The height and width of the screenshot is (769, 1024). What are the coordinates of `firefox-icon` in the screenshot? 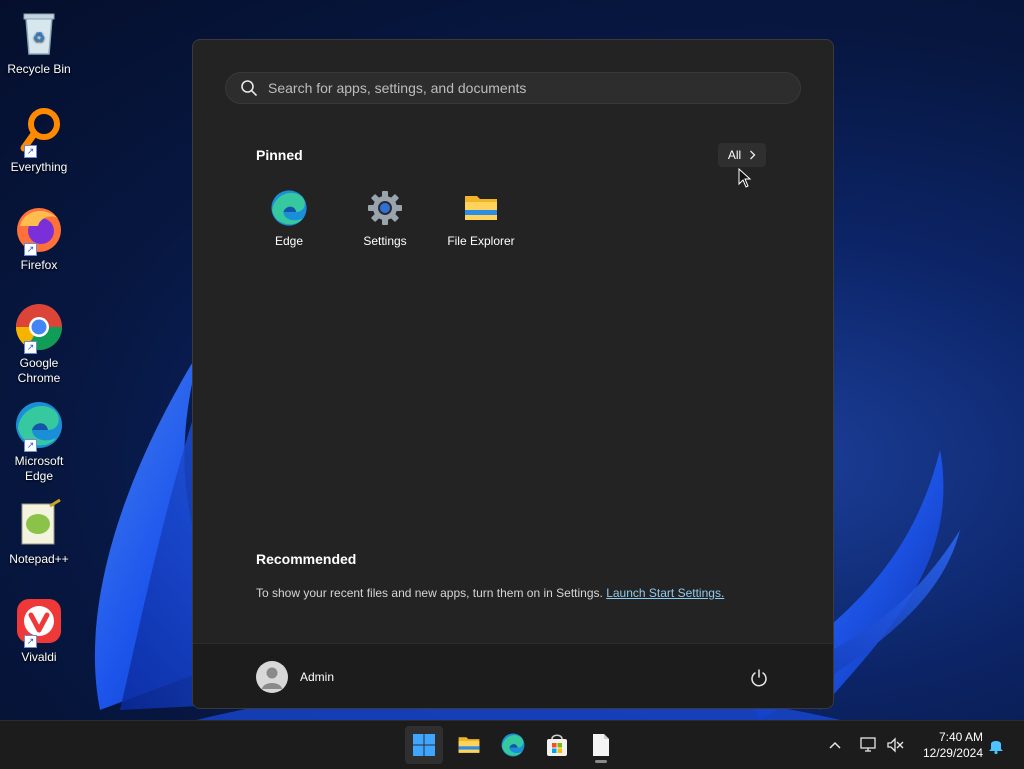 It's located at (39, 230).